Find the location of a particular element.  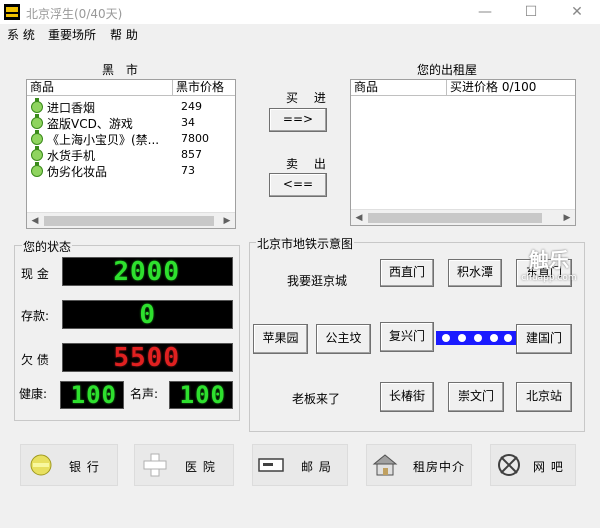

rental-agency-label: 租房中介 is located at coordinates (439, 467).